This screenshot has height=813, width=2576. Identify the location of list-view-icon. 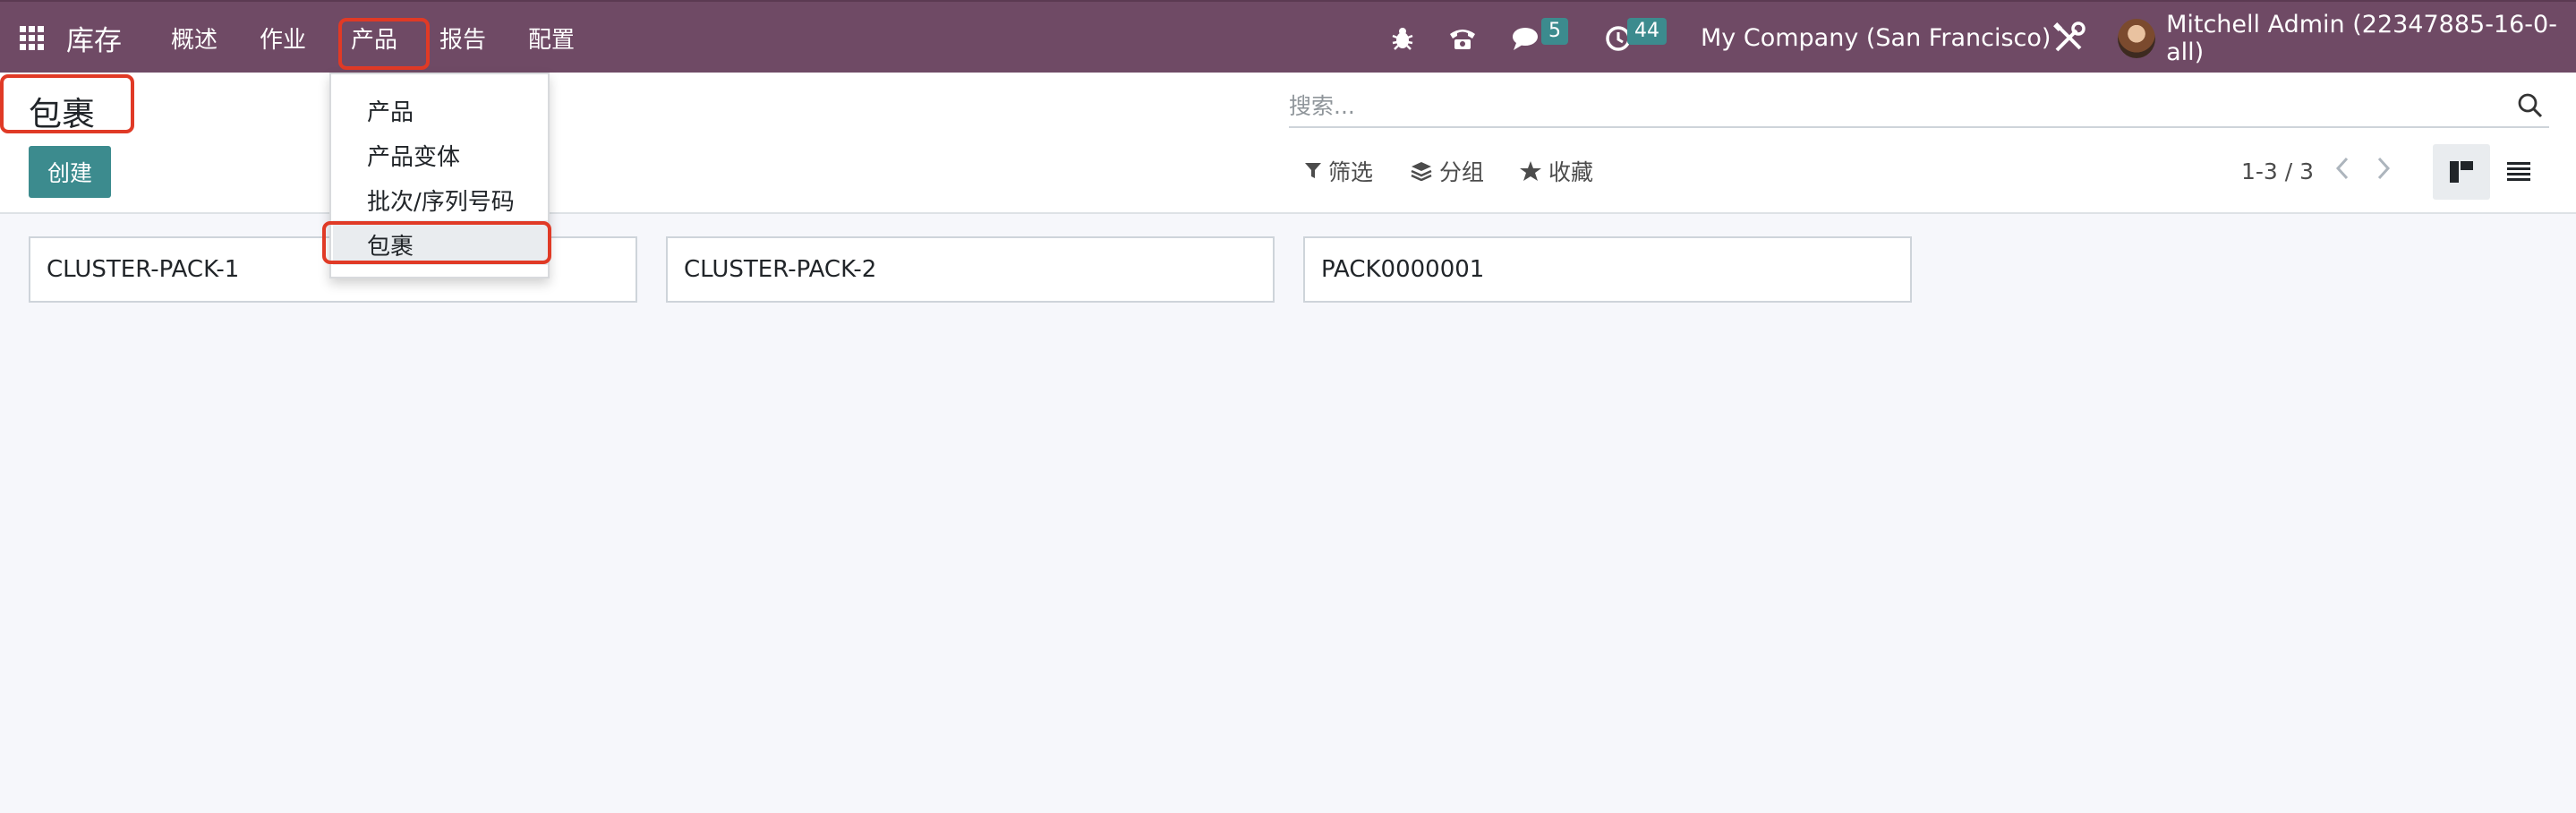
(2518, 172).